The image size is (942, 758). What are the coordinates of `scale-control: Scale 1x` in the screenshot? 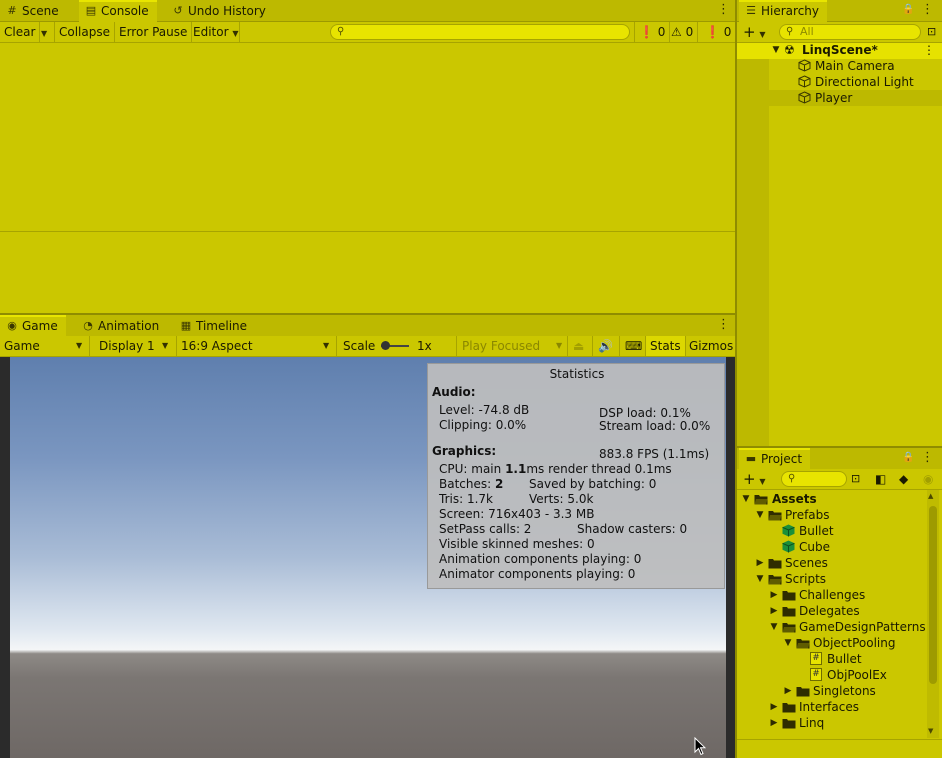 It's located at (398, 346).